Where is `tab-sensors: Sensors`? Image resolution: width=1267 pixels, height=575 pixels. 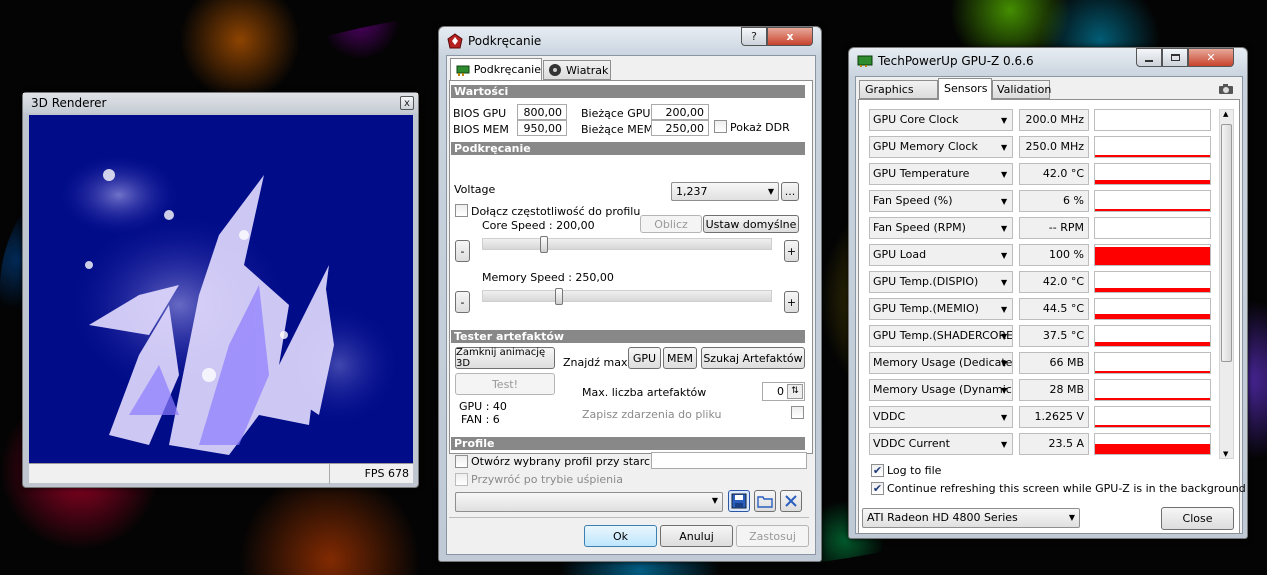 tab-sensors: Sensors is located at coordinates (965, 89).